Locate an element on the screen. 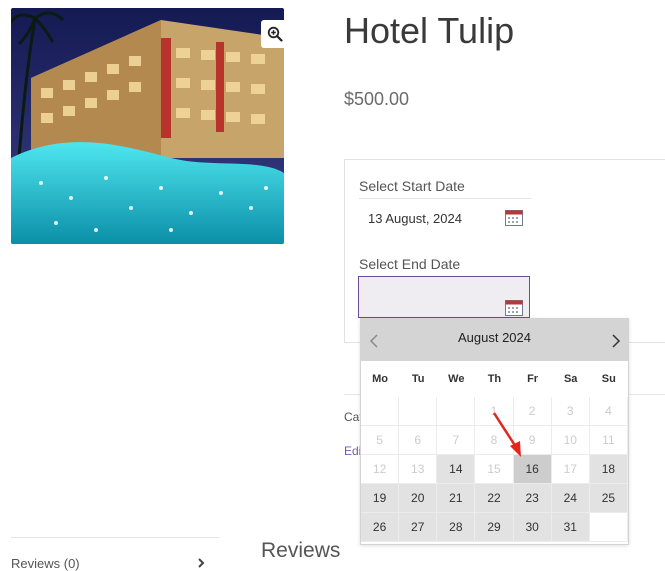  day-4: 4 is located at coordinates (608, 411).